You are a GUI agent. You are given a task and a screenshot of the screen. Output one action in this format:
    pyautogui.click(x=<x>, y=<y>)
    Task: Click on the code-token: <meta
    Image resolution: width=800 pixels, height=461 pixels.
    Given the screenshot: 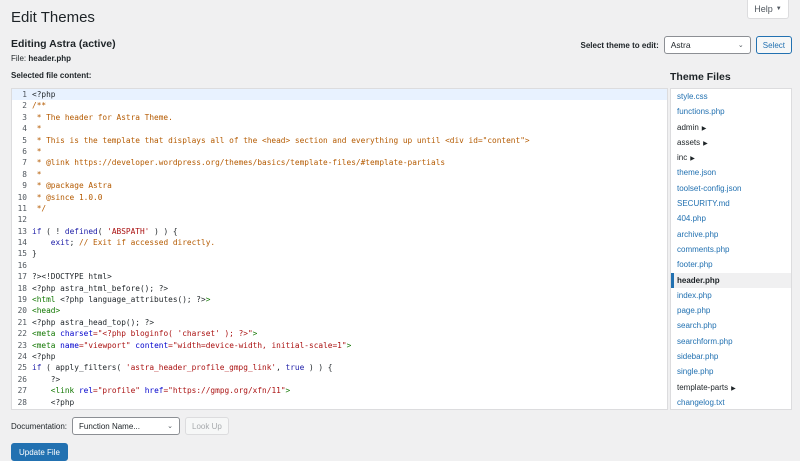 What is the action you would take?
    pyautogui.click(x=44, y=345)
    